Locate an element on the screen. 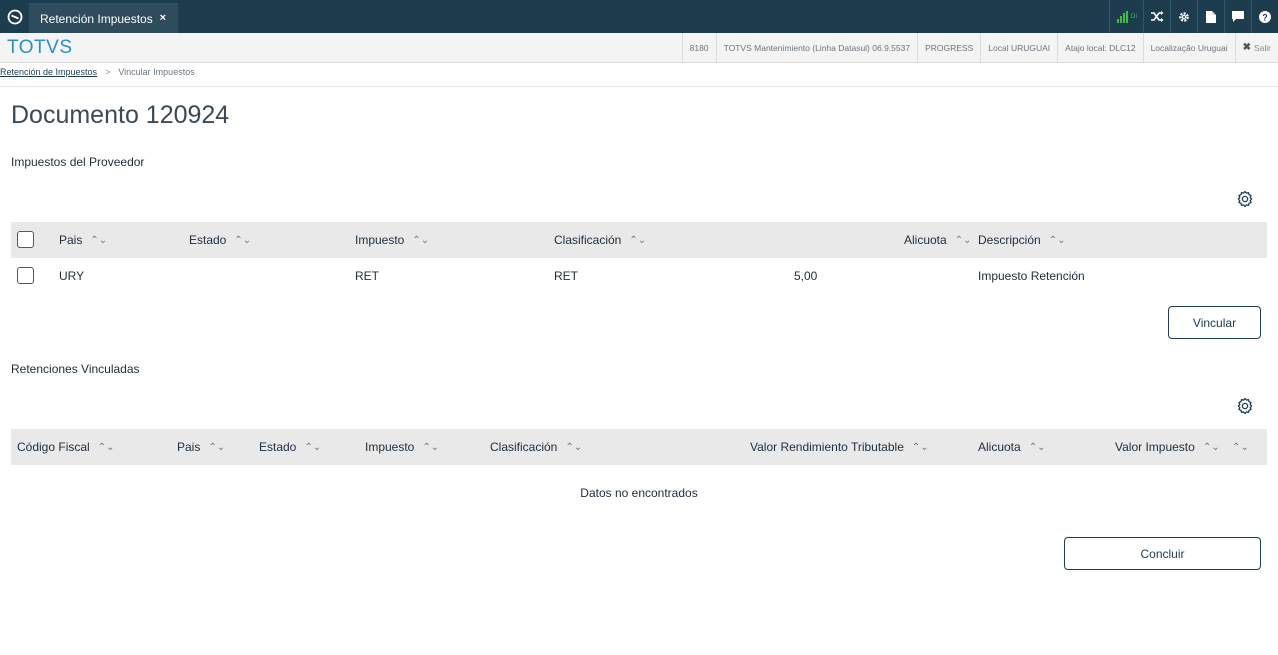 This screenshot has width=1278, height=655. section-title-linked-retentions: Retenciones Vinculadas is located at coordinates (75, 369).